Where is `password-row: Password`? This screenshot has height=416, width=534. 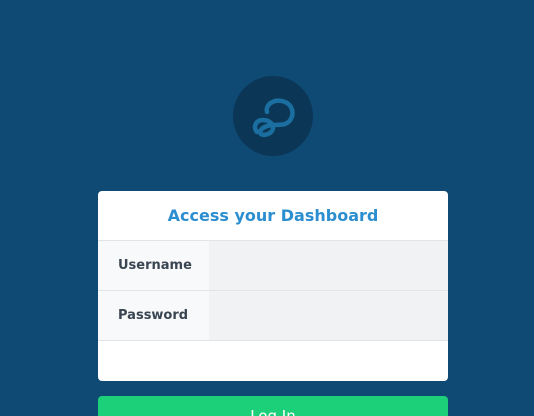
password-row: Password is located at coordinates (273, 316).